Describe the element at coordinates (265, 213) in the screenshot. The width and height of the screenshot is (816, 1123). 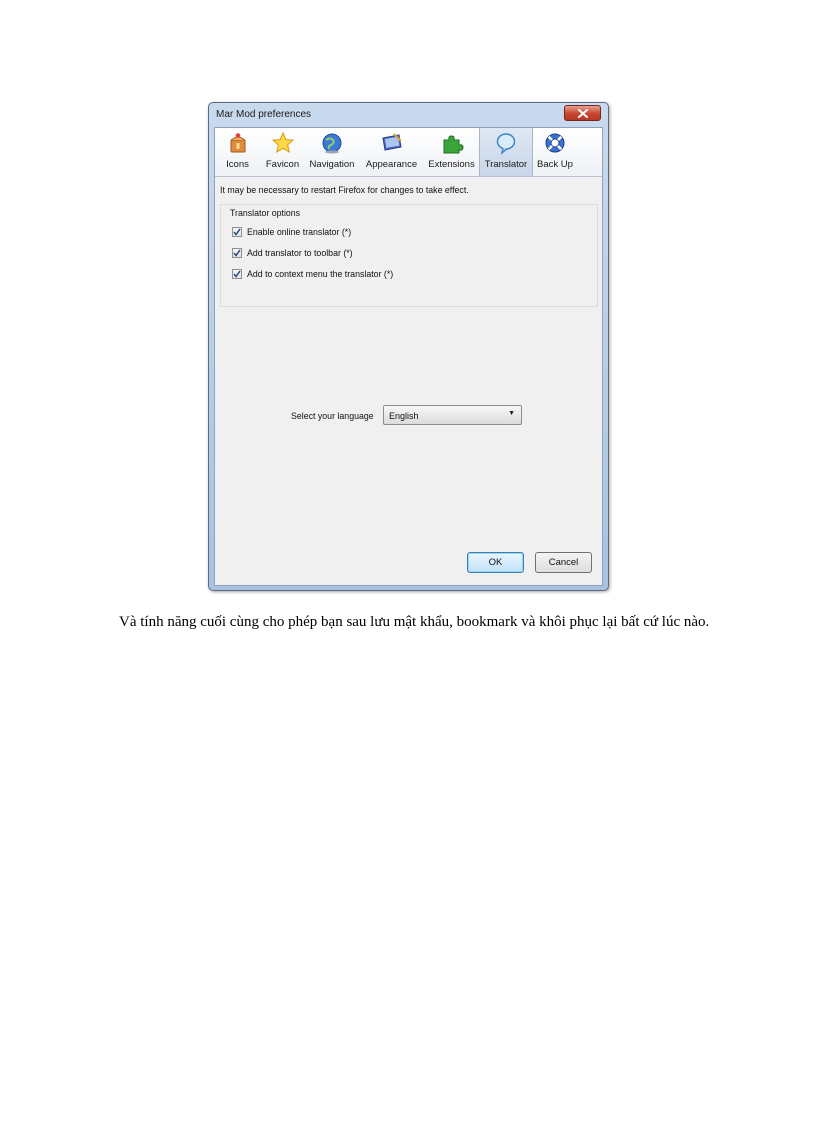
I see `group-title: Translator options` at that location.